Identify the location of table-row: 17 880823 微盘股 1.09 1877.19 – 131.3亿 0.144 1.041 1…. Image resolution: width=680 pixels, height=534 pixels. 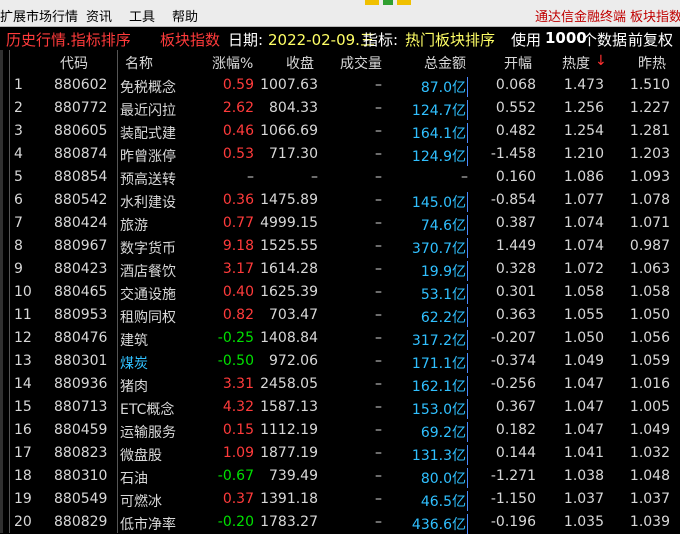
(340, 453).